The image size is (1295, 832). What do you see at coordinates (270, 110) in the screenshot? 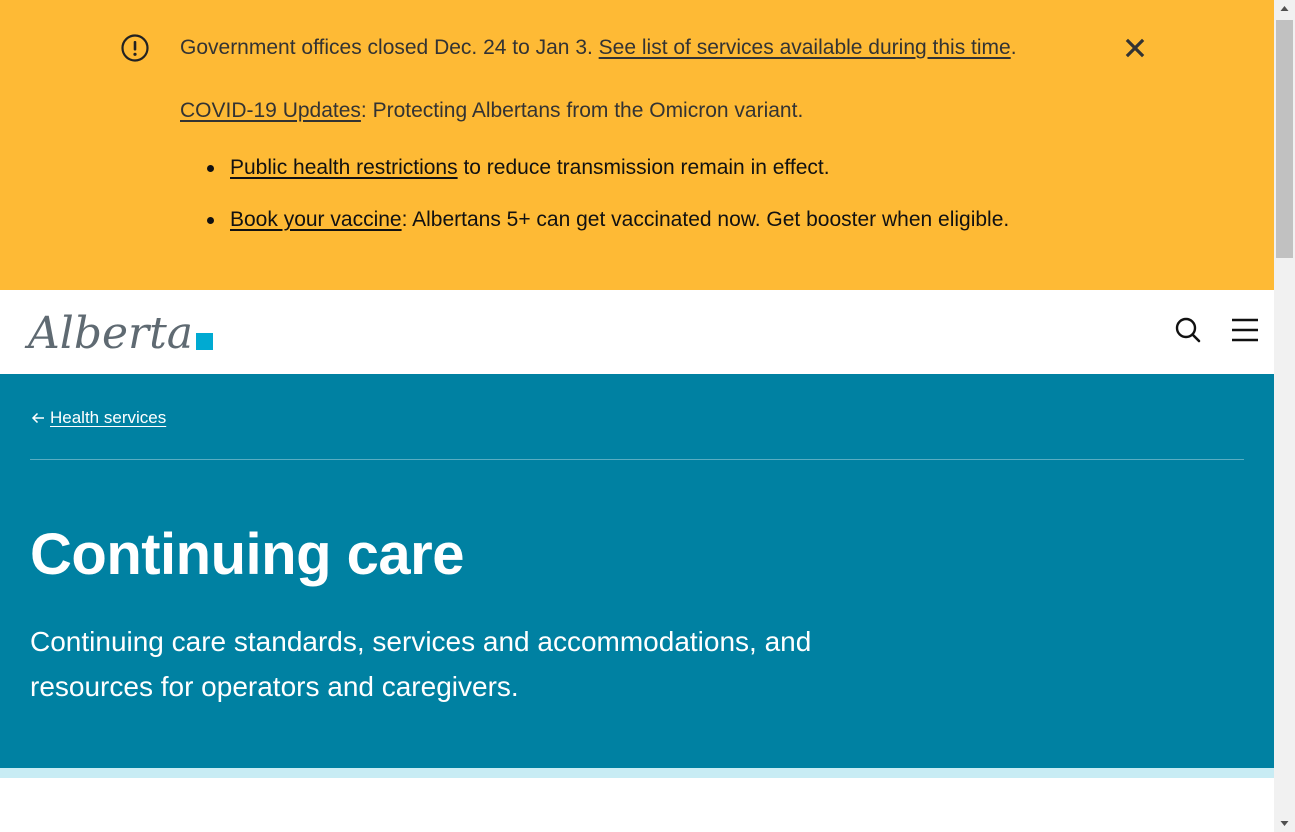
I see `covid-updates-link: COVID-19 Updates` at bounding box center [270, 110].